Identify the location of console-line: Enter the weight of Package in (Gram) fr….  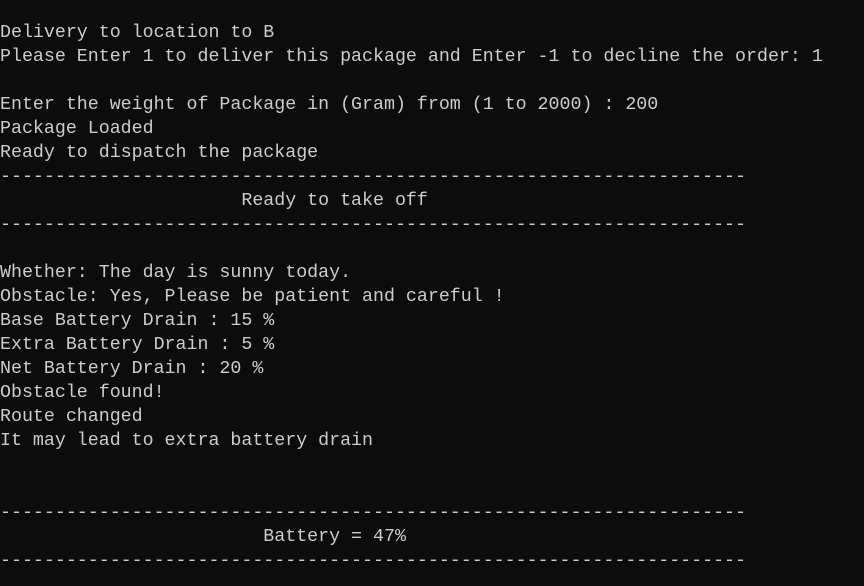
(329, 105).